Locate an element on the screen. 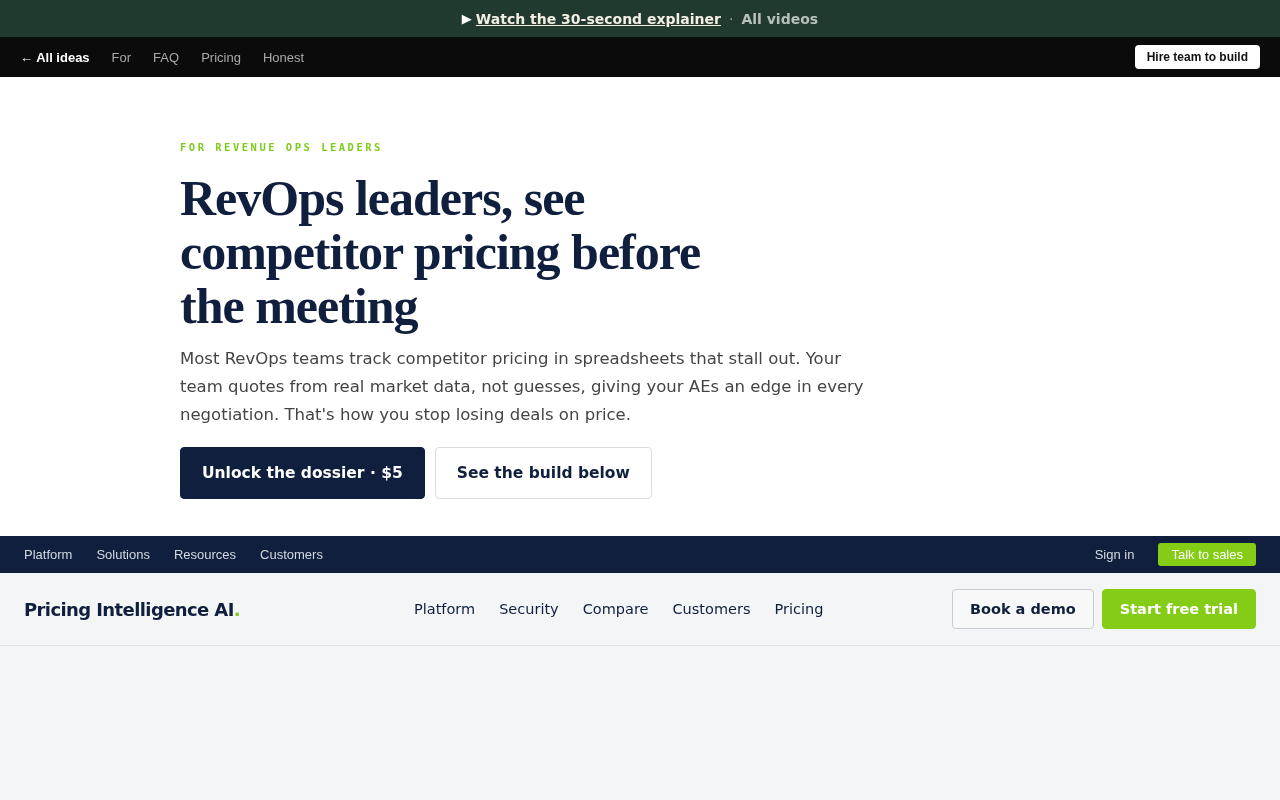 The width and height of the screenshot is (1280, 800). hero-body: Most RevOps teams track competitor pricing in spreadsheets that stall out. Your team quotes from real market data, not guesses, giving your AEs an edge in every negotiation. That's how you stop losing deals on price. is located at coordinates (522, 387).